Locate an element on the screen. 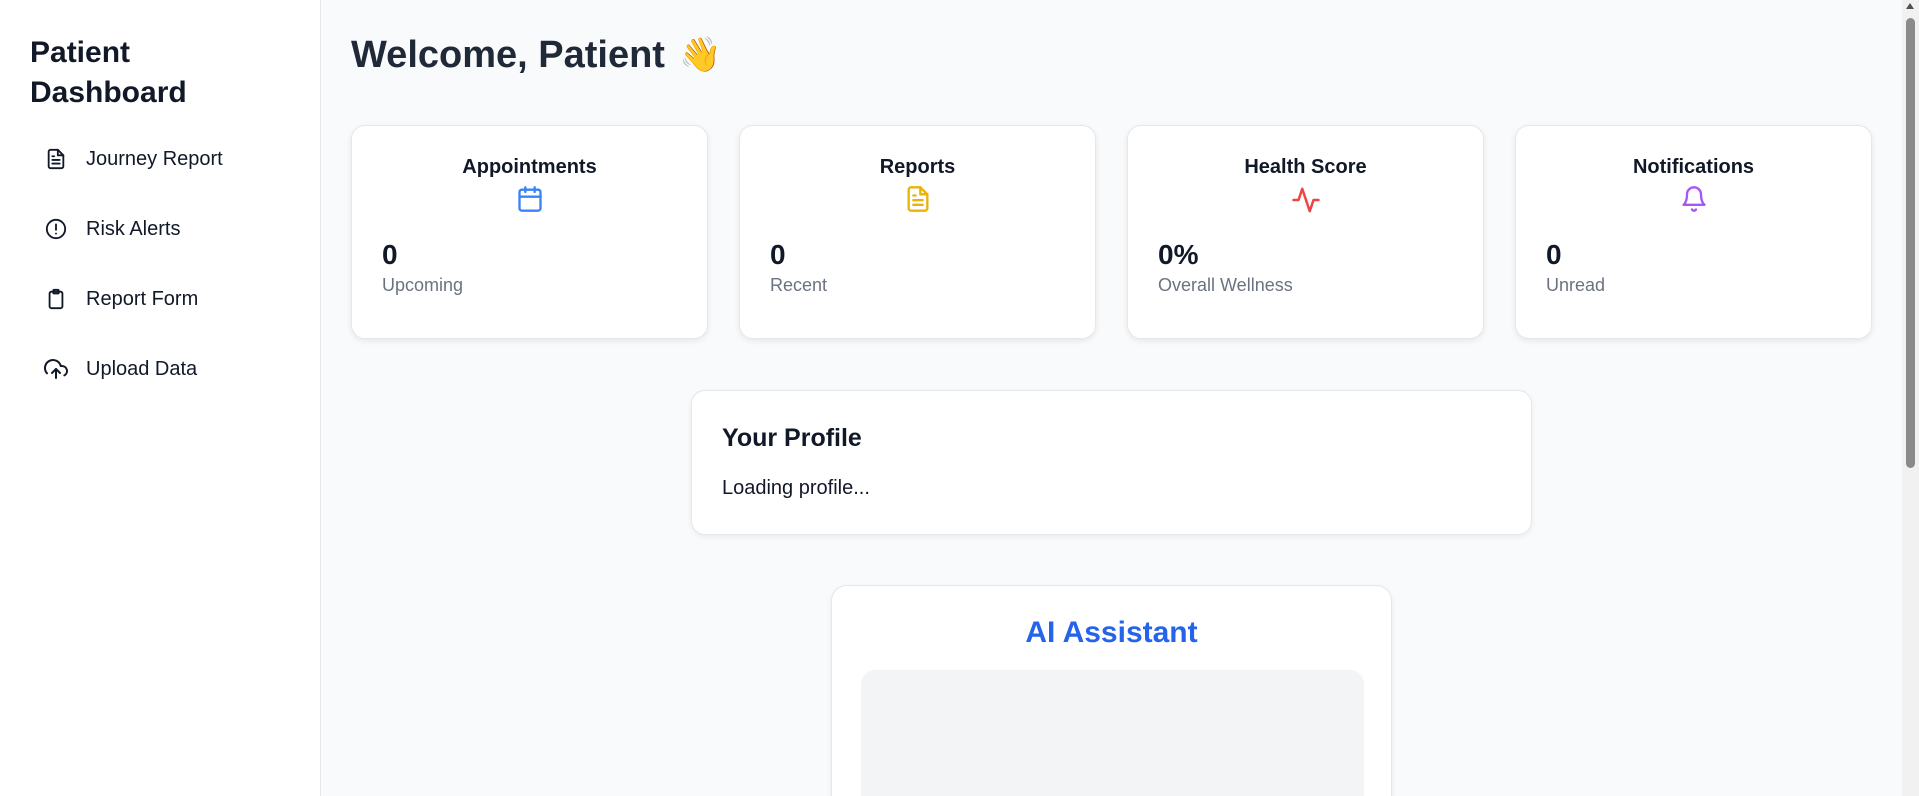 This screenshot has width=1919, height=796. clipboard-icon is located at coordinates (56, 299).